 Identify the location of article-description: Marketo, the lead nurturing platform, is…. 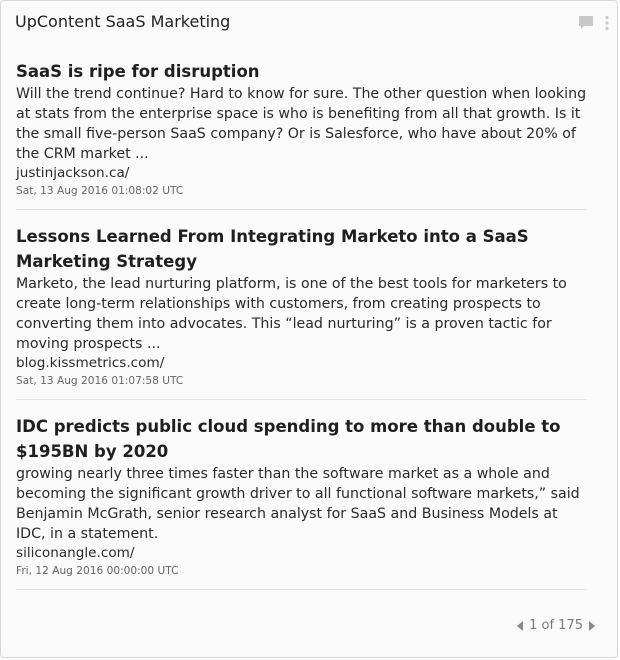
(291, 314).